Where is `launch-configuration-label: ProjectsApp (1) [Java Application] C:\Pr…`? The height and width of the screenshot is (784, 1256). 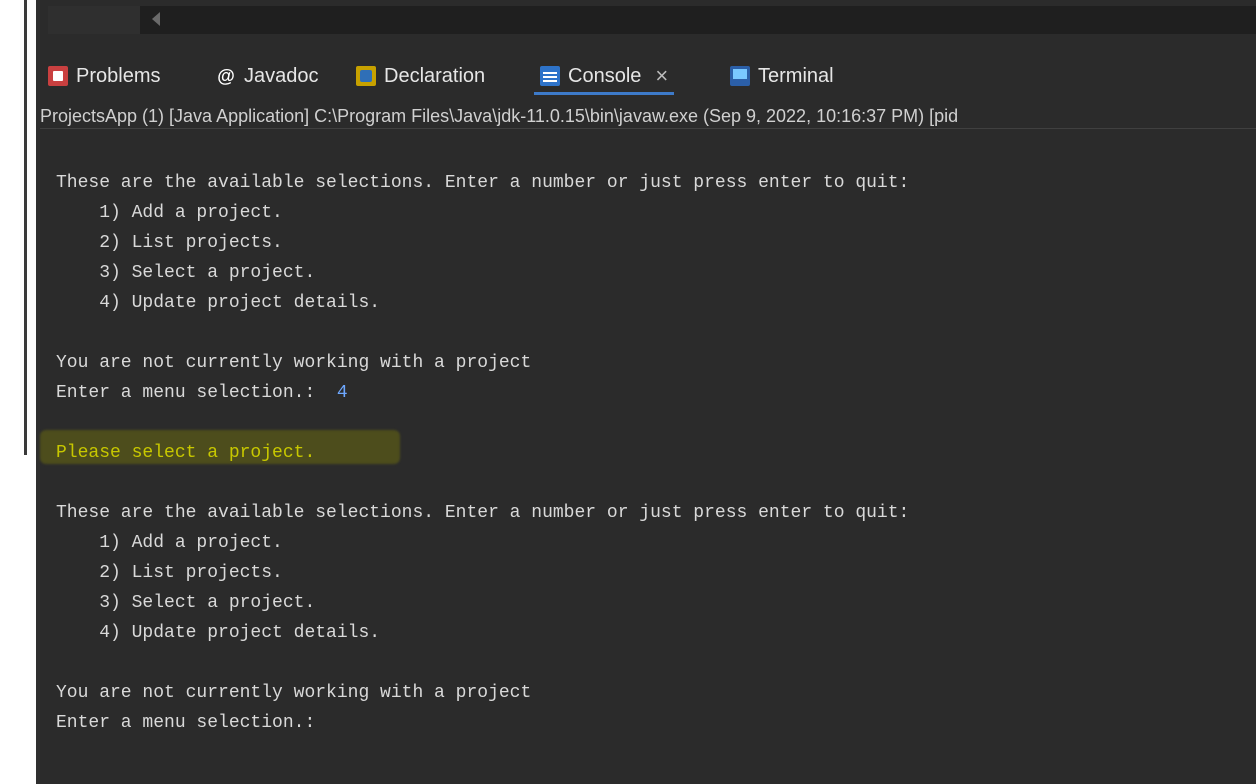
launch-configuration-label: ProjectsApp (1) [Java Application] C:\Pr… is located at coordinates (648, 116).